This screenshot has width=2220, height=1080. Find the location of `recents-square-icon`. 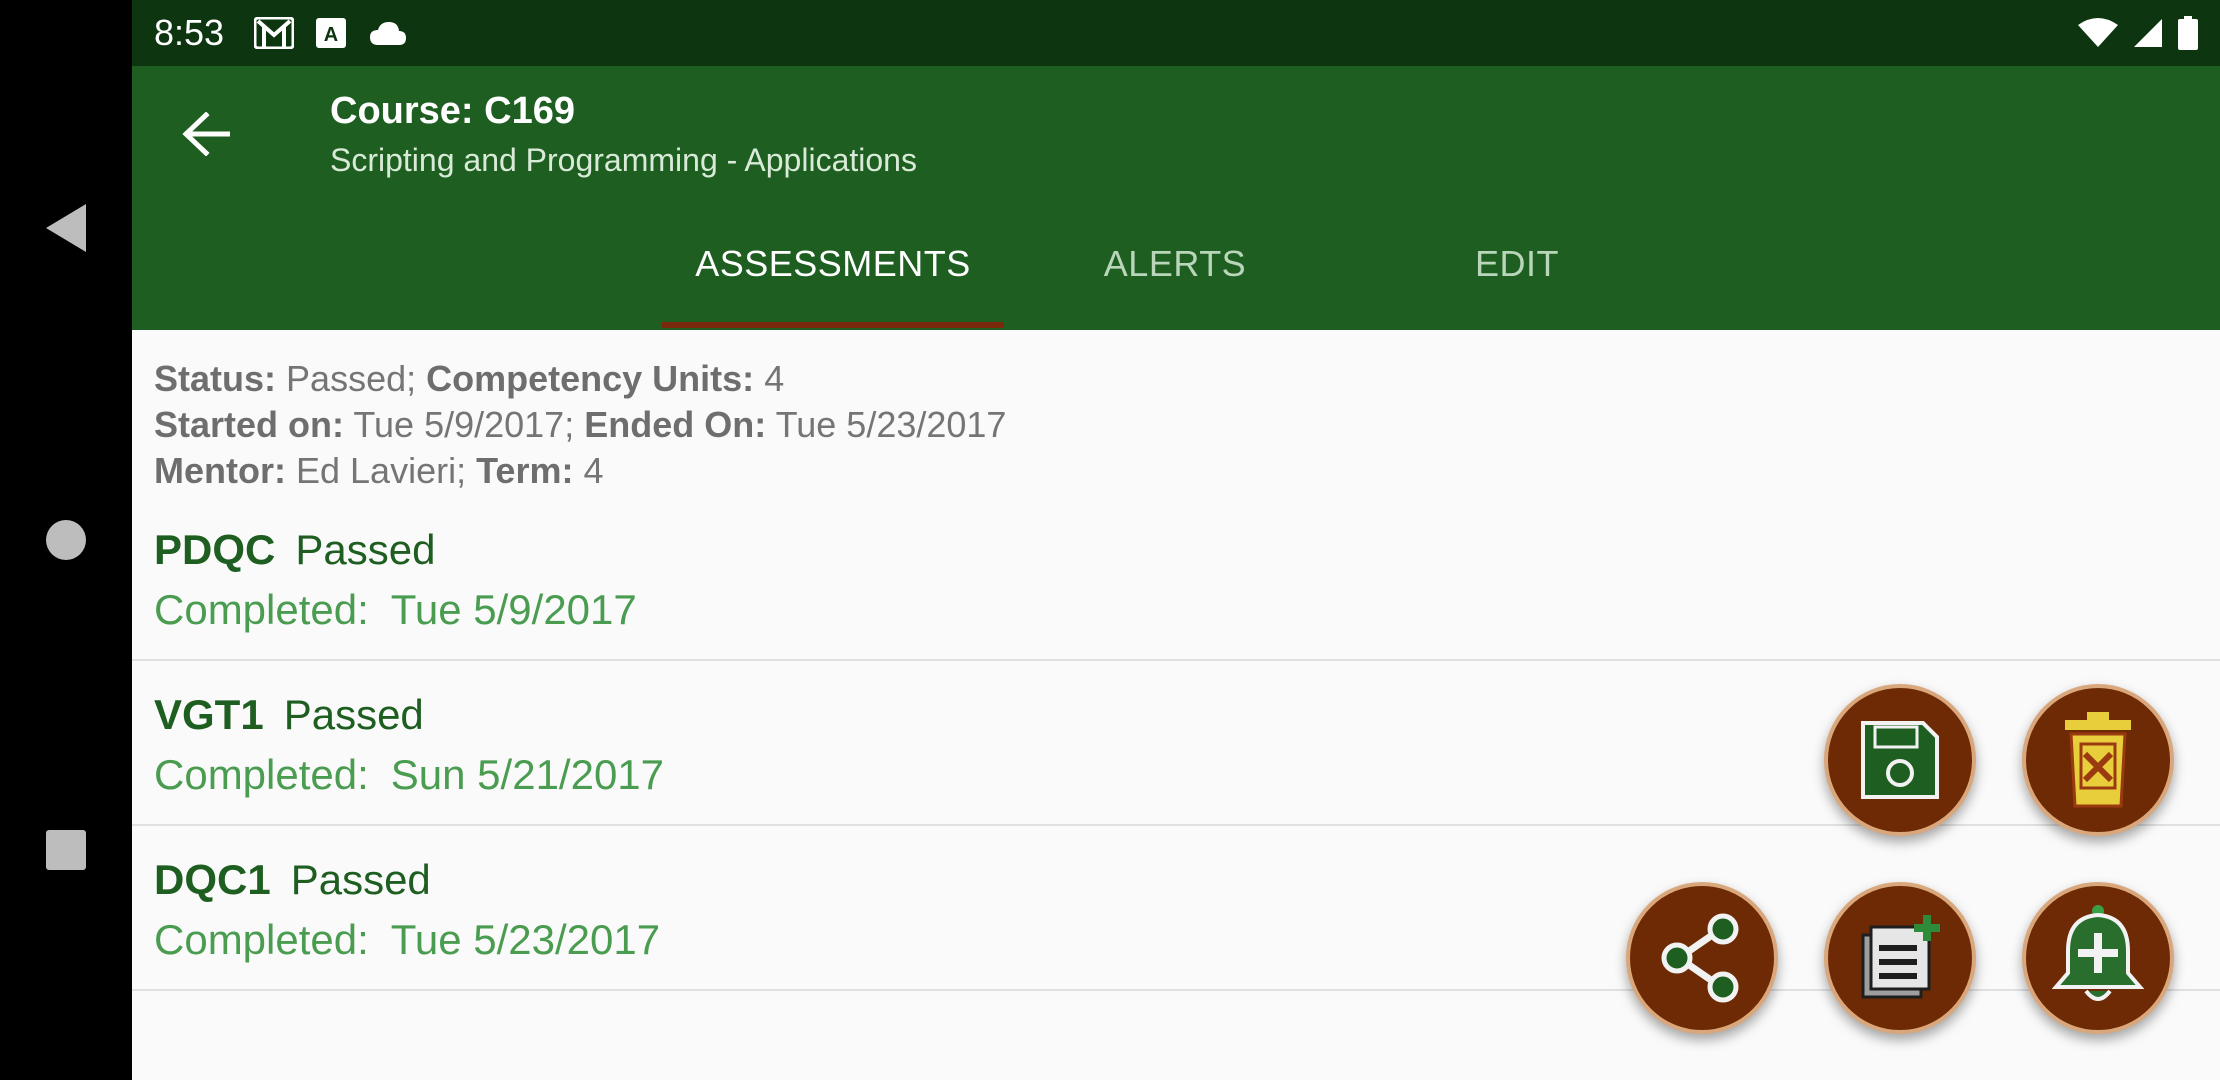

recents-square-icon is located at coordinates (66, 850).